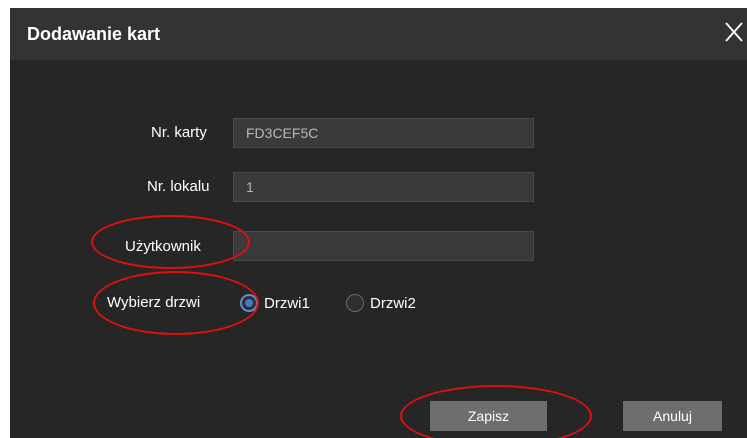 The width and height of the screenshot is (747, 438). I want to click on cancel-button: Anuluj, so click(672, 416).